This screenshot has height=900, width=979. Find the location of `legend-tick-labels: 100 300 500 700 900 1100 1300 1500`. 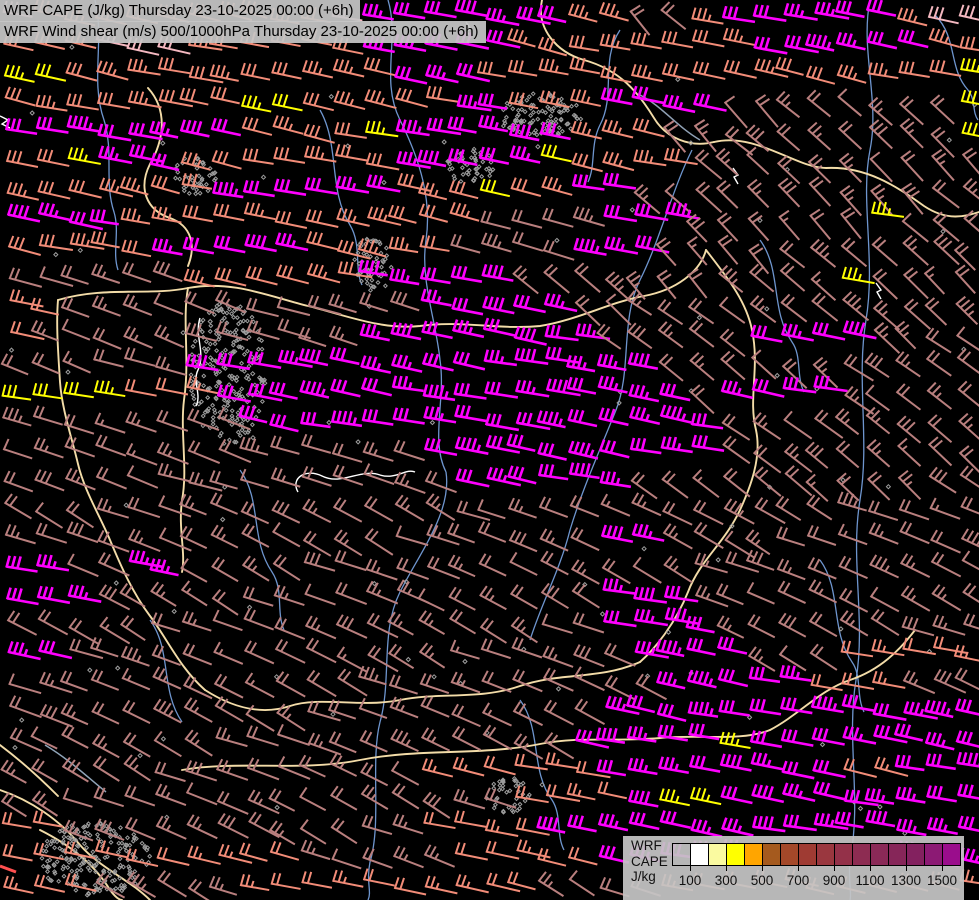

legend-tick-labels: 100 300 500 700 900 1100 1300 1500 is located at coordinates (816, 881).